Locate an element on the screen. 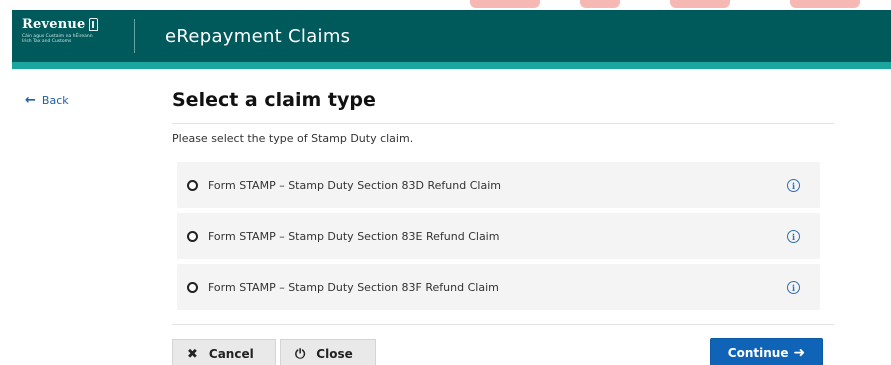 This screenshot has height=365, width=891. header-divider is located at coordinates (134, 36).